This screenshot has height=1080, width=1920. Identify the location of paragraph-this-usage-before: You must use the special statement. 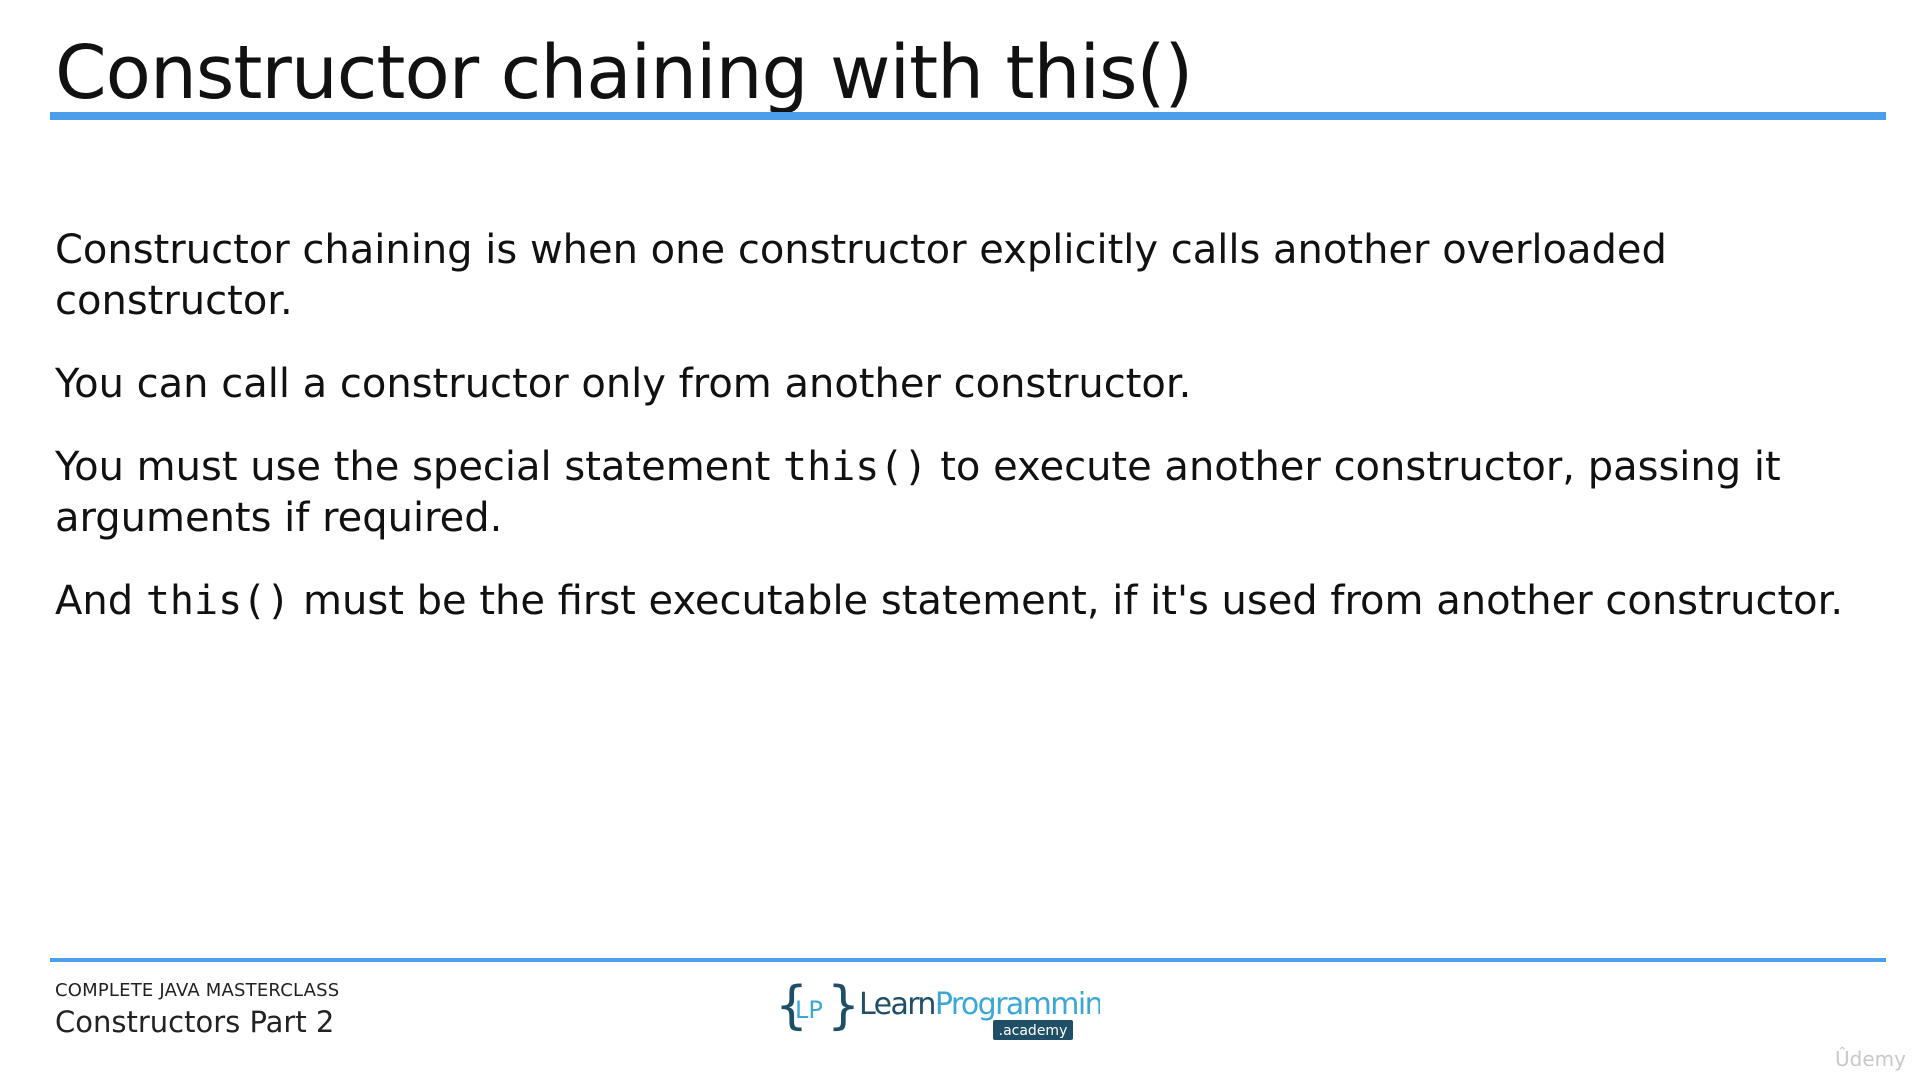
(419, 467).